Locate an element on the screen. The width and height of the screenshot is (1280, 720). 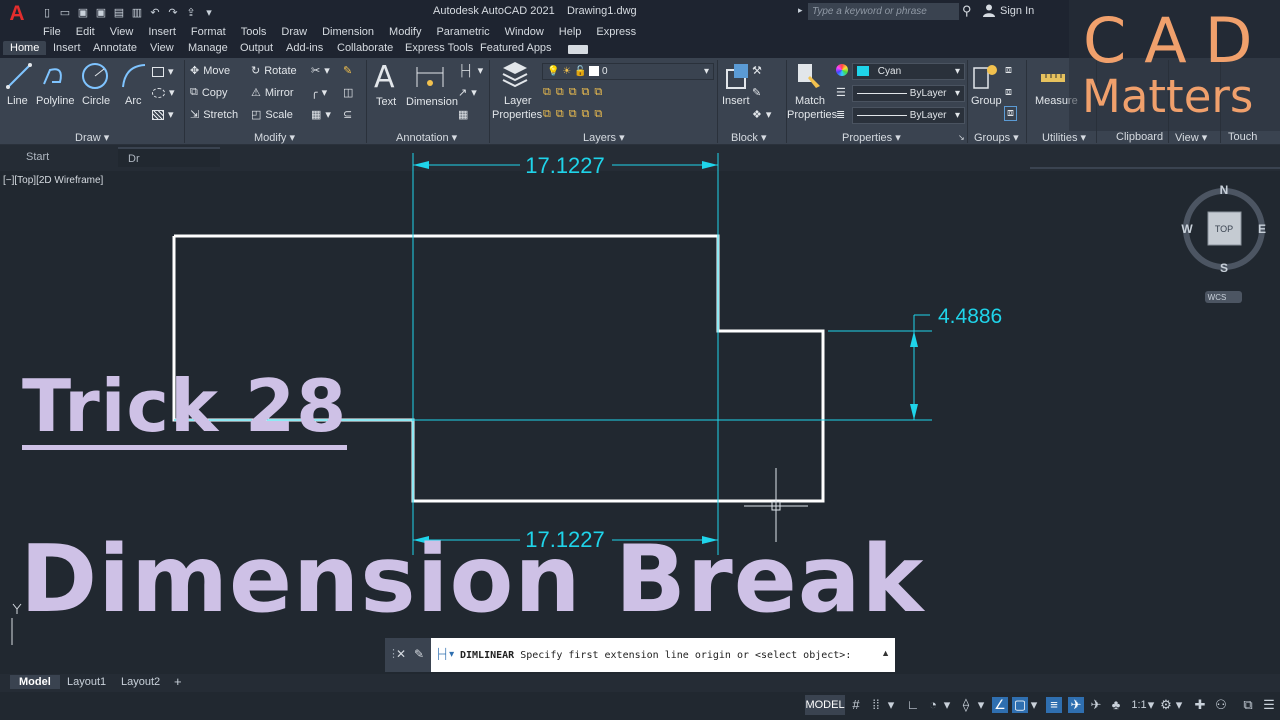
object-snap-icon: ▢ is located at coordinates (1020, 705).